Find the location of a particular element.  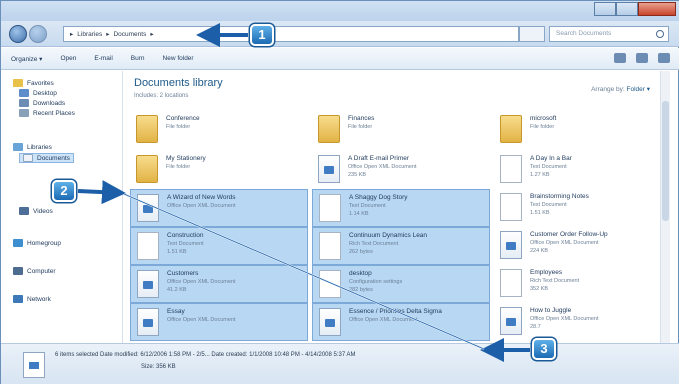

file-name: desktop is located at coordinates (360, 273).